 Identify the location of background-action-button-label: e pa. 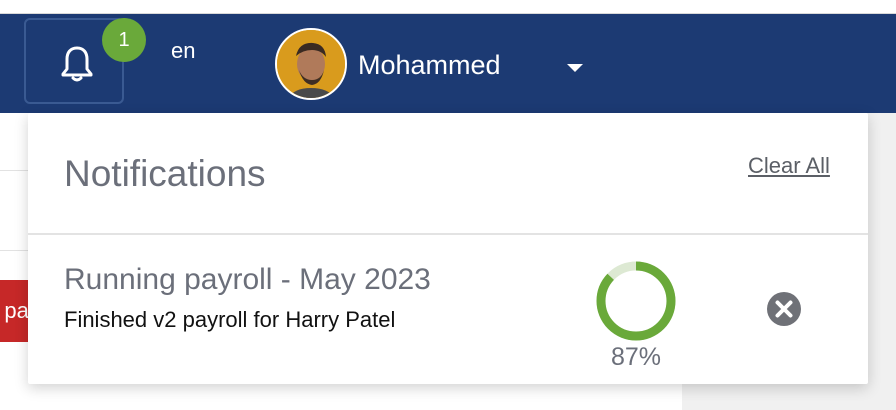
(14, 310).